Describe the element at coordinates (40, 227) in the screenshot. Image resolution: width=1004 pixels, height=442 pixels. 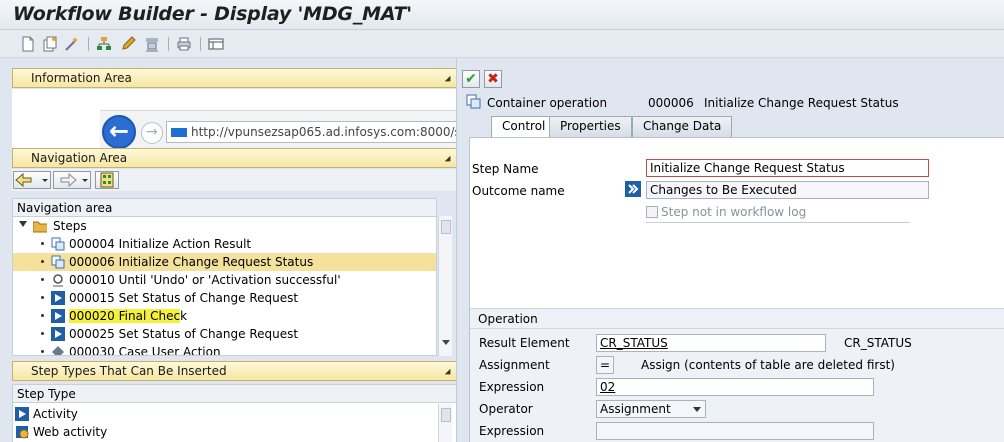
I see `folder-icon` at that location.